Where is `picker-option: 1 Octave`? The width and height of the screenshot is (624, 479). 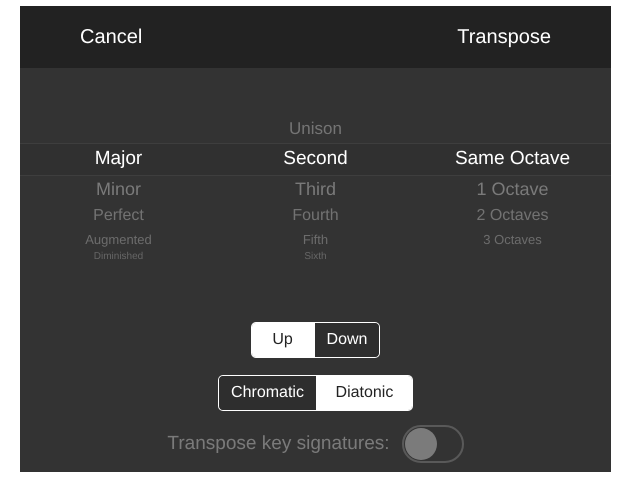 picker-option: 1 Octave is located at coordinates (512, 189).